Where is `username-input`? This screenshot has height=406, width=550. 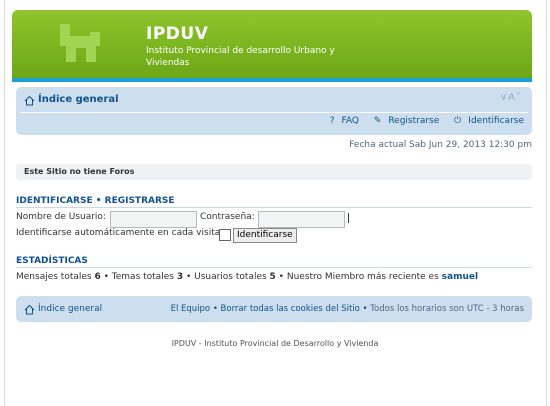 username-input is located at coordinates (153, 219).